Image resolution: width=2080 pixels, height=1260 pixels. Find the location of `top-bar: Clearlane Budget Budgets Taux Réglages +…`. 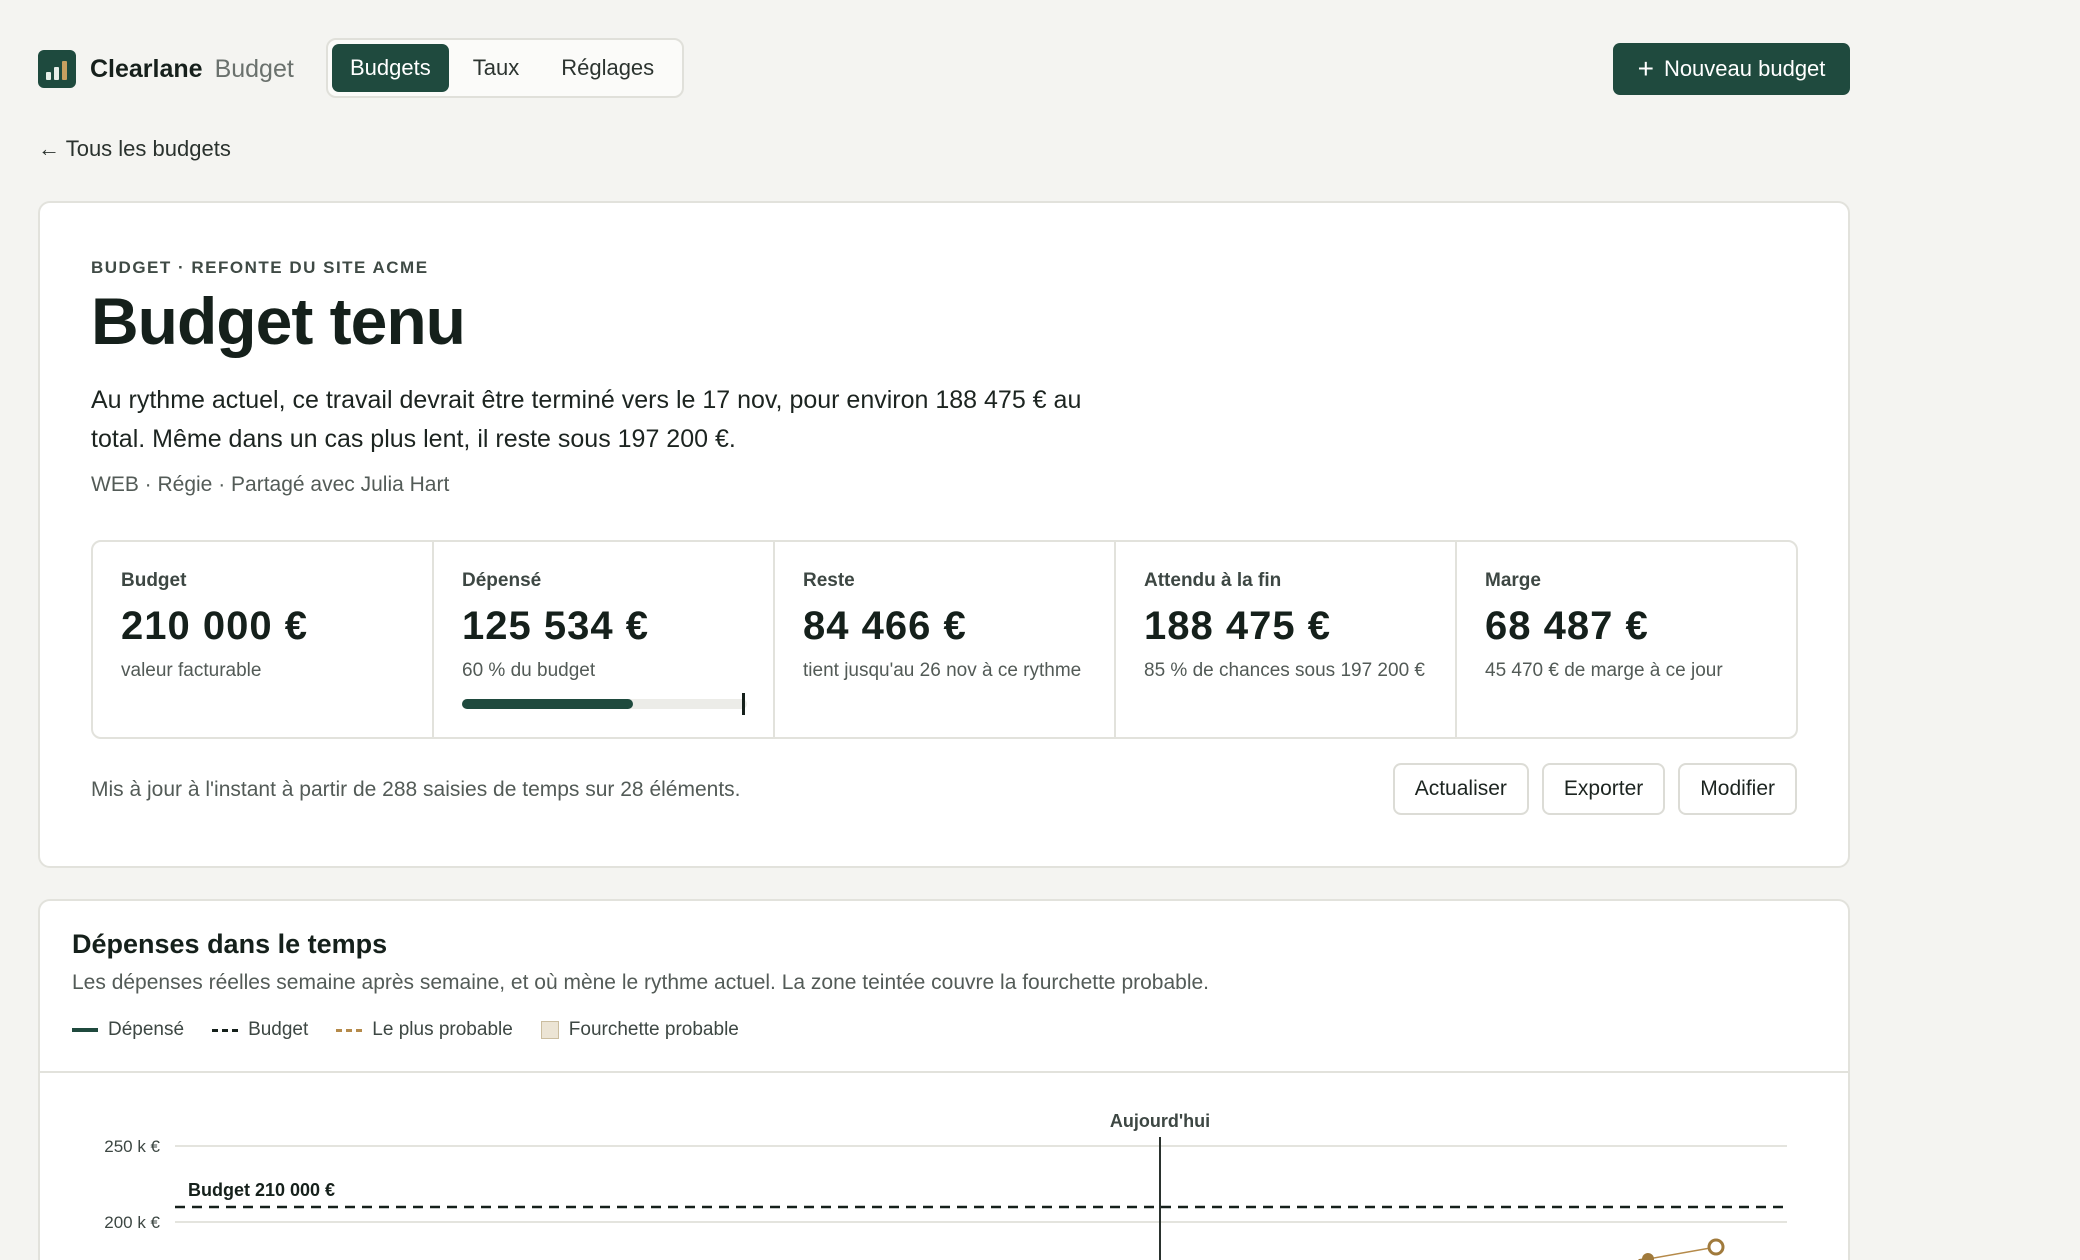

top-bar: Clearlane Budget Budgets Taux Réglages +… is located at coordinates (944, 69).